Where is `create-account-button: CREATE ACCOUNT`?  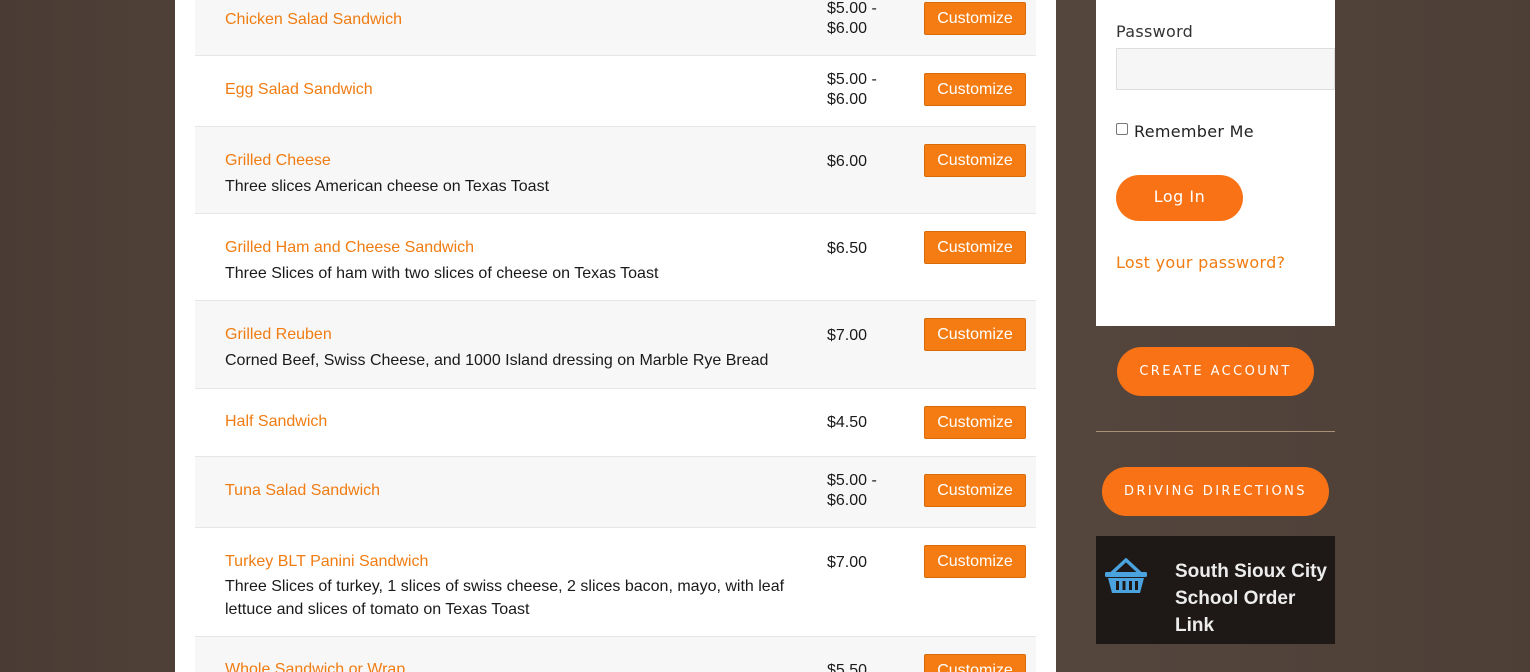 create-account-button: CREATE ACCOUNT is located at coordinates (1215, 371).